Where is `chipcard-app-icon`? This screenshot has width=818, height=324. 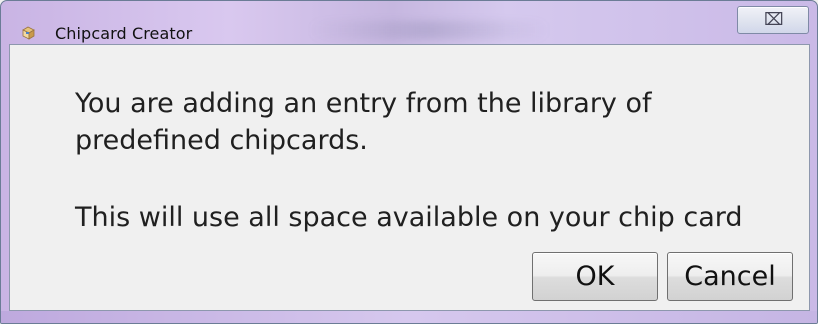 chipcard-app-icon is located at coordinates (28, 33).